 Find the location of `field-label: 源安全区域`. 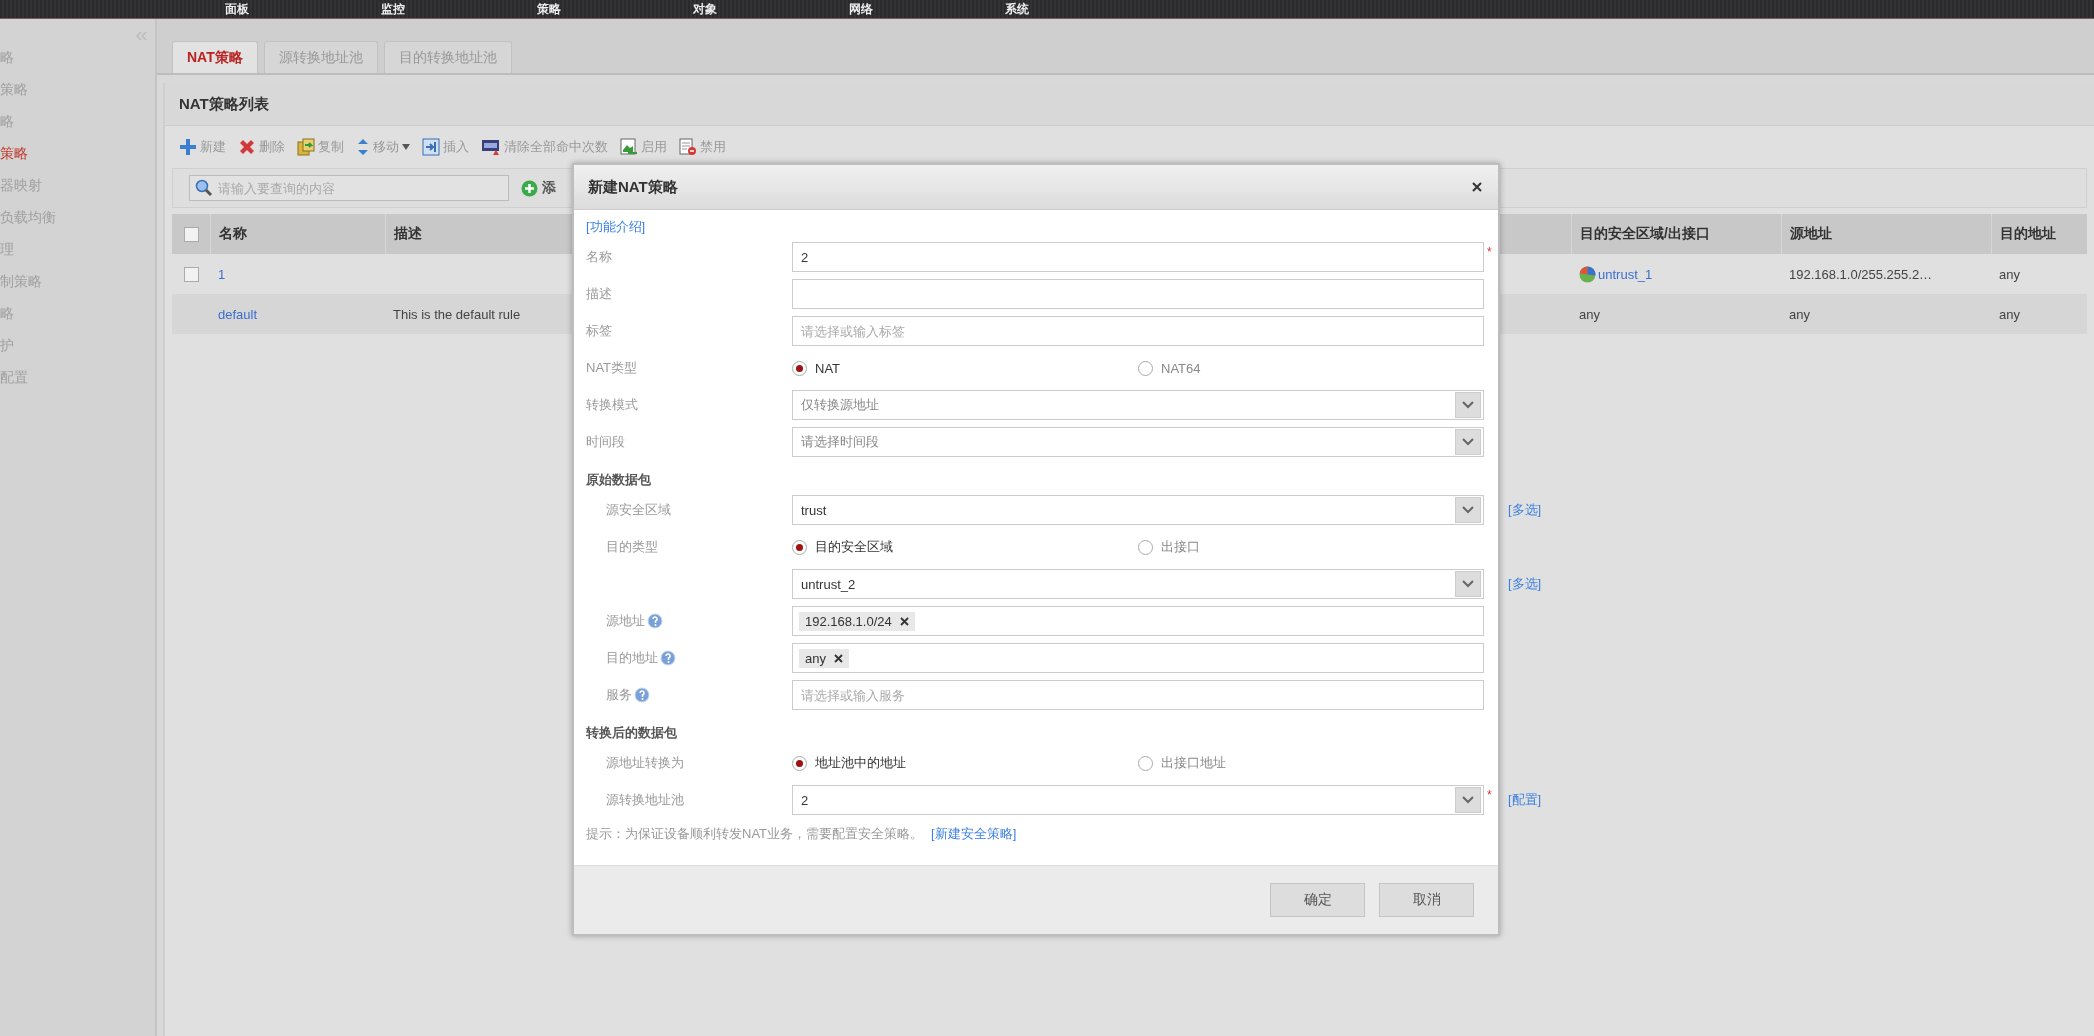

field-label: 源安全区域 is located at coordinates (638, 510).